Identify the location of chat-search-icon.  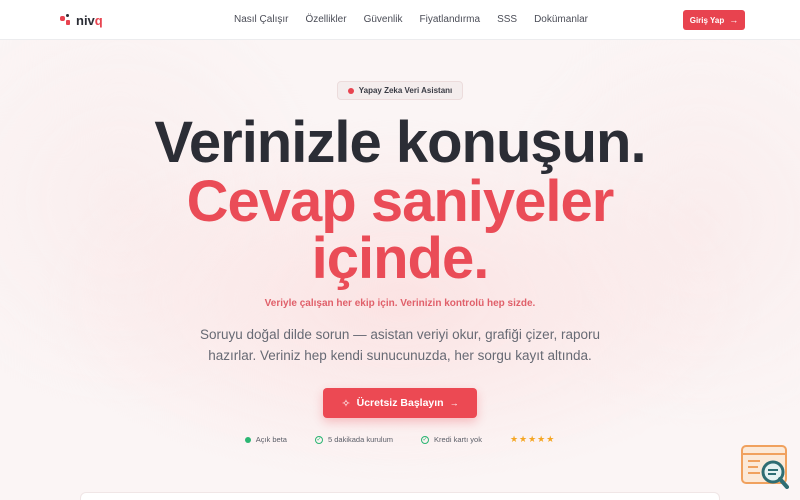
(765, 467).